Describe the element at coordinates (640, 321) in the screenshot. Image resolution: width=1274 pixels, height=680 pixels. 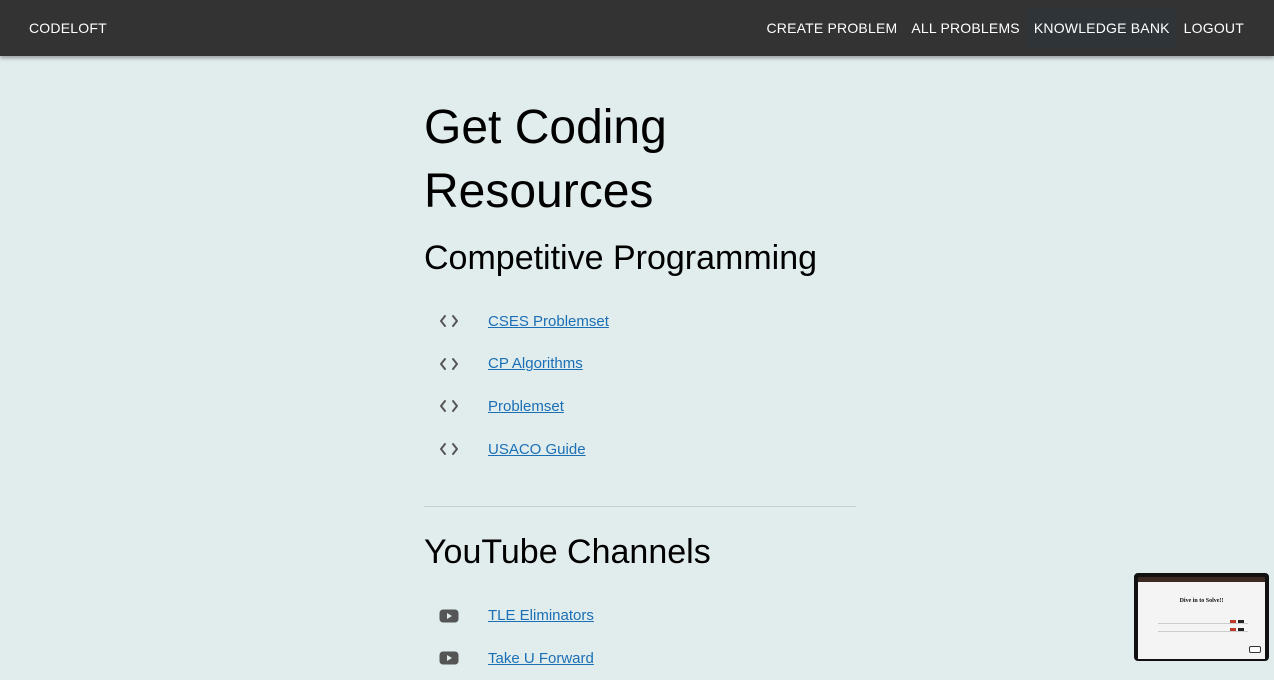
I see `list-item: CSES Problemset` at that location.